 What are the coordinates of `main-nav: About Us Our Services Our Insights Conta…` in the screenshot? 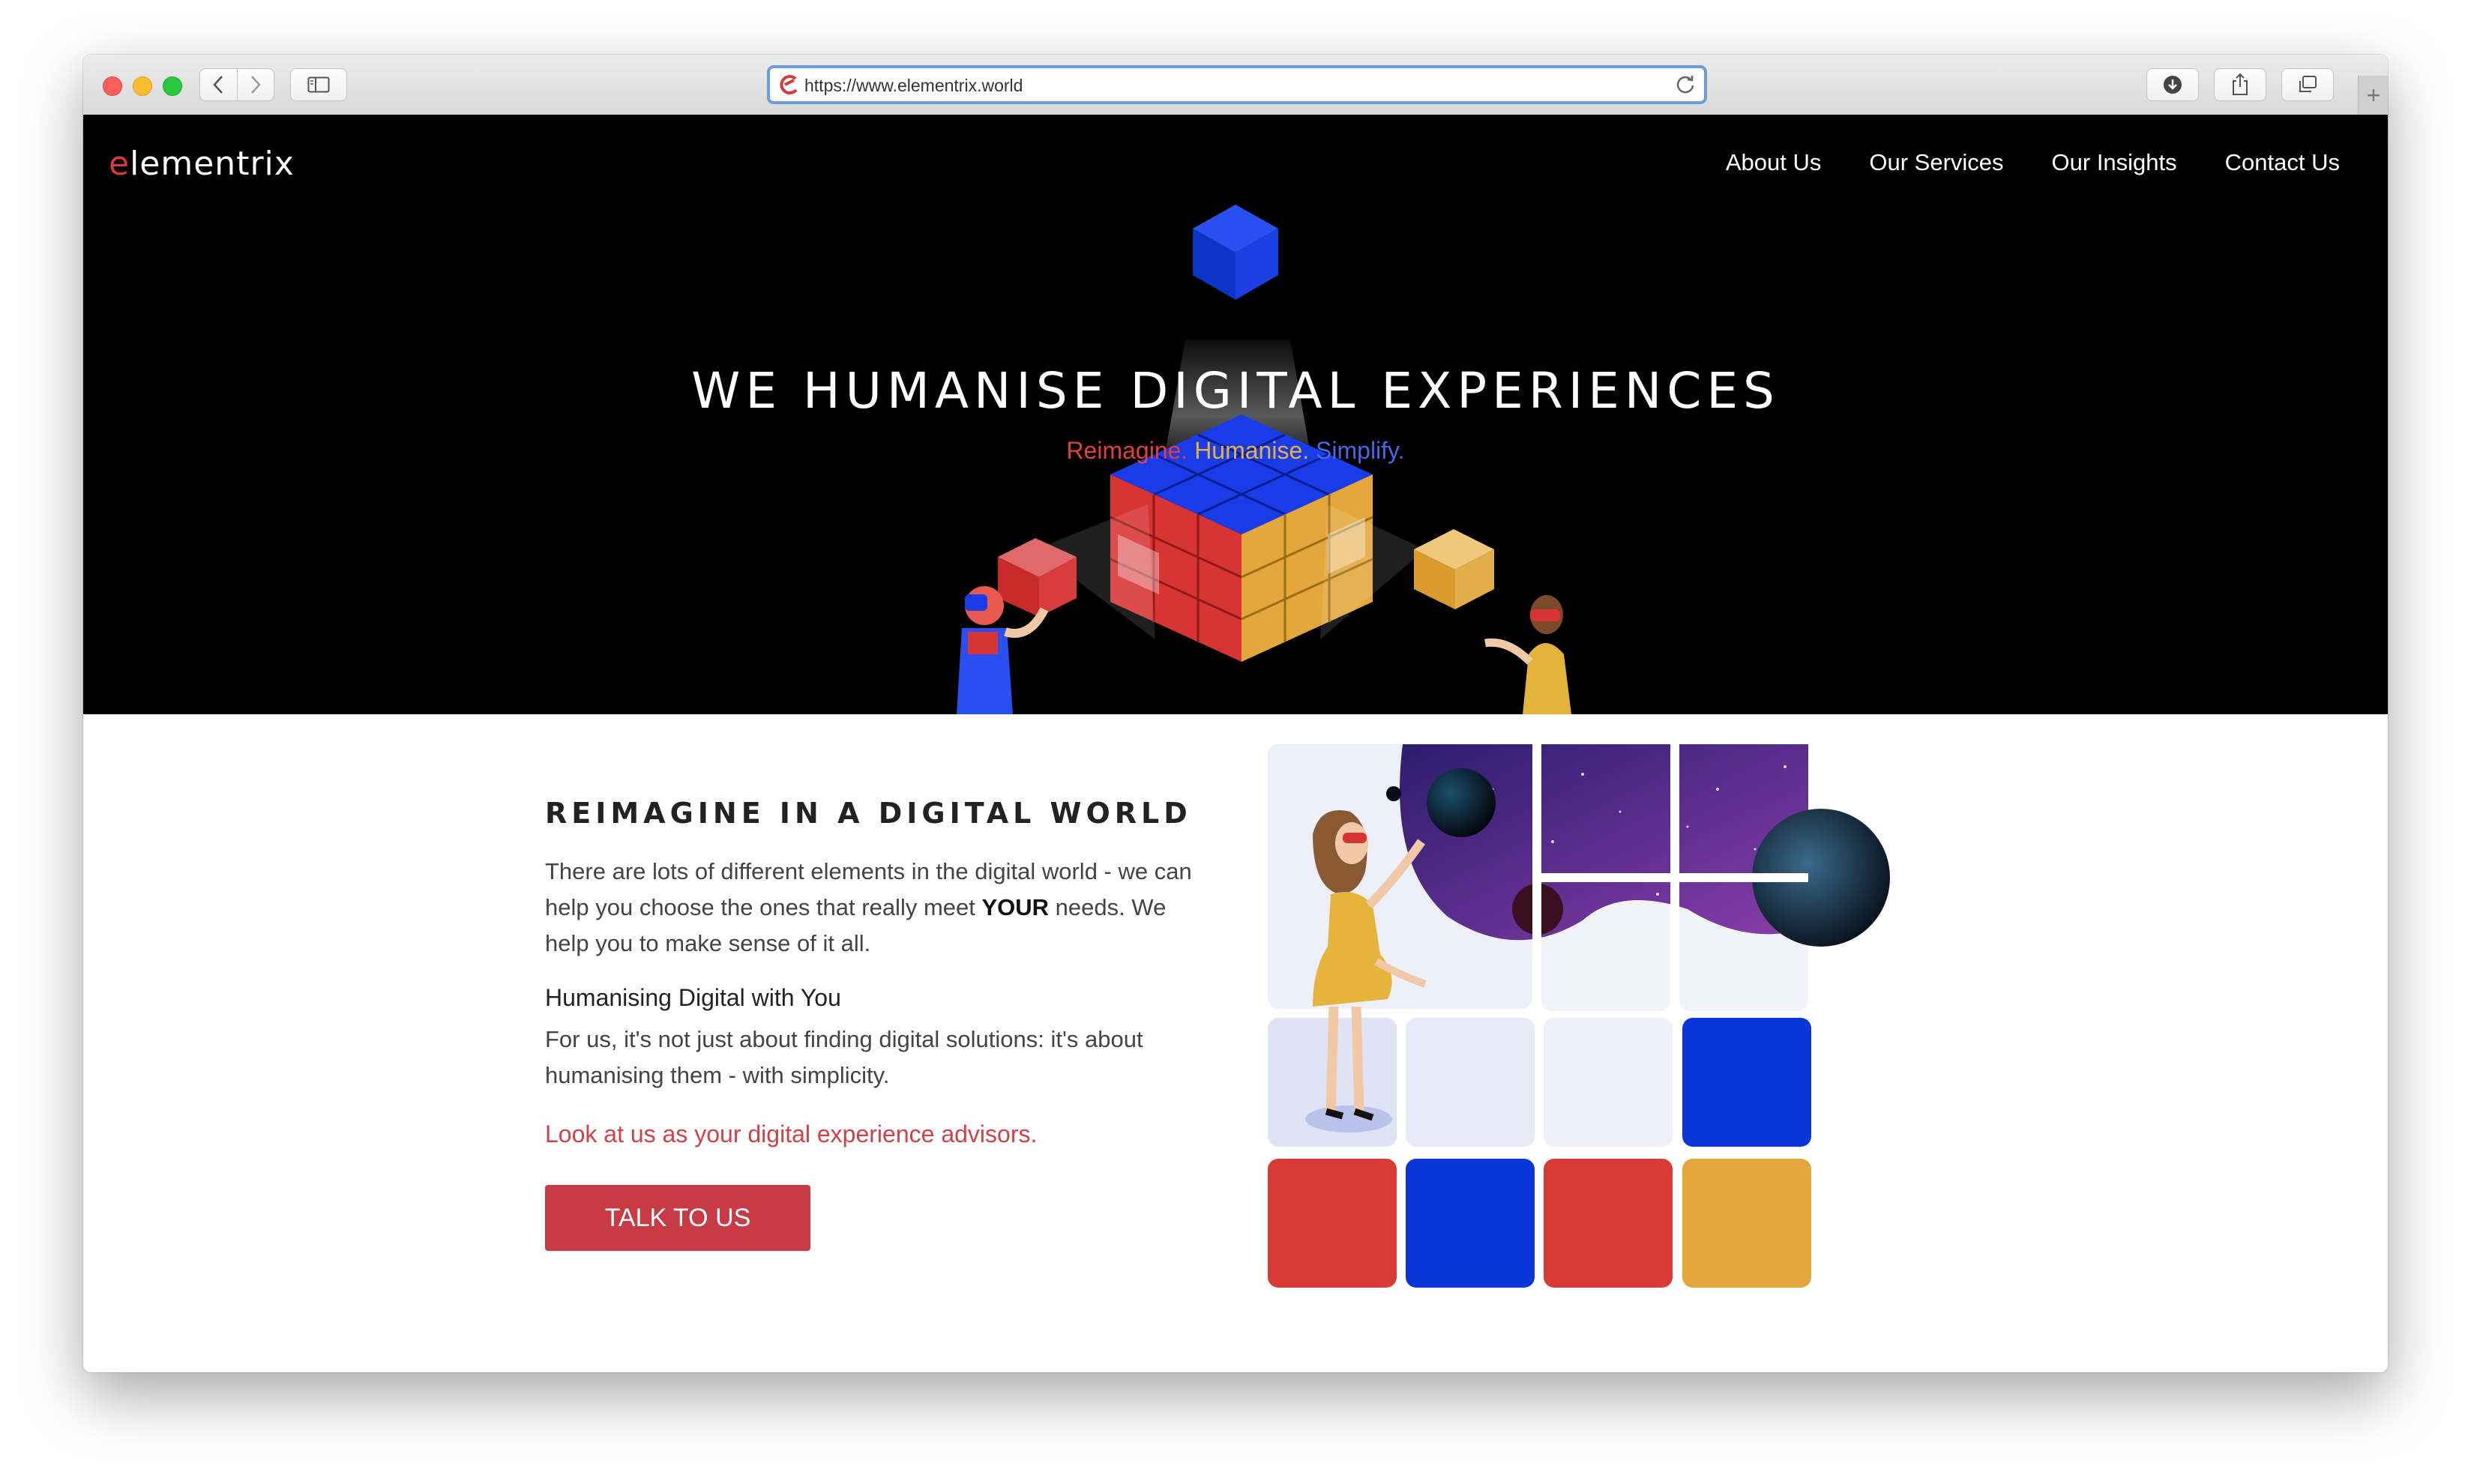 It's located at (2033, 162).